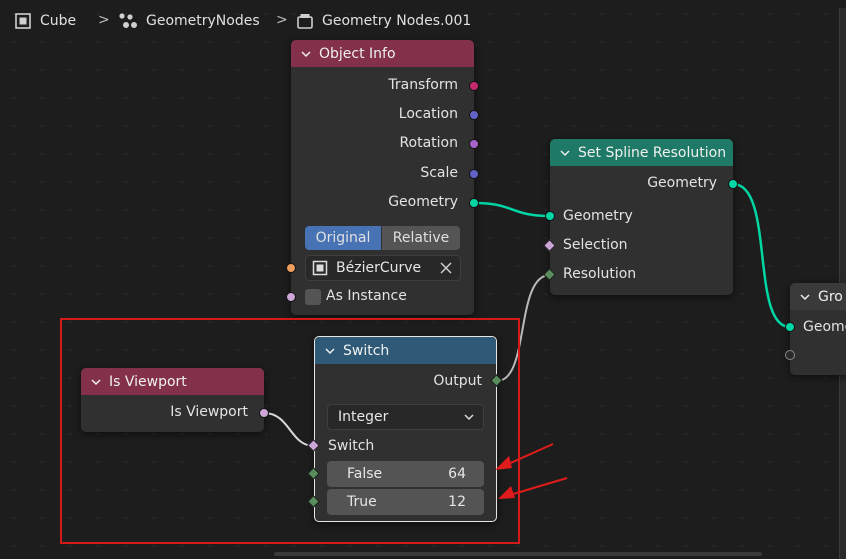 This screenshot has height=559, width=846. Describe the element at coordinates (148, 381) in the screenshot. I see `is-viewport-title: Is Viewport` at that location.